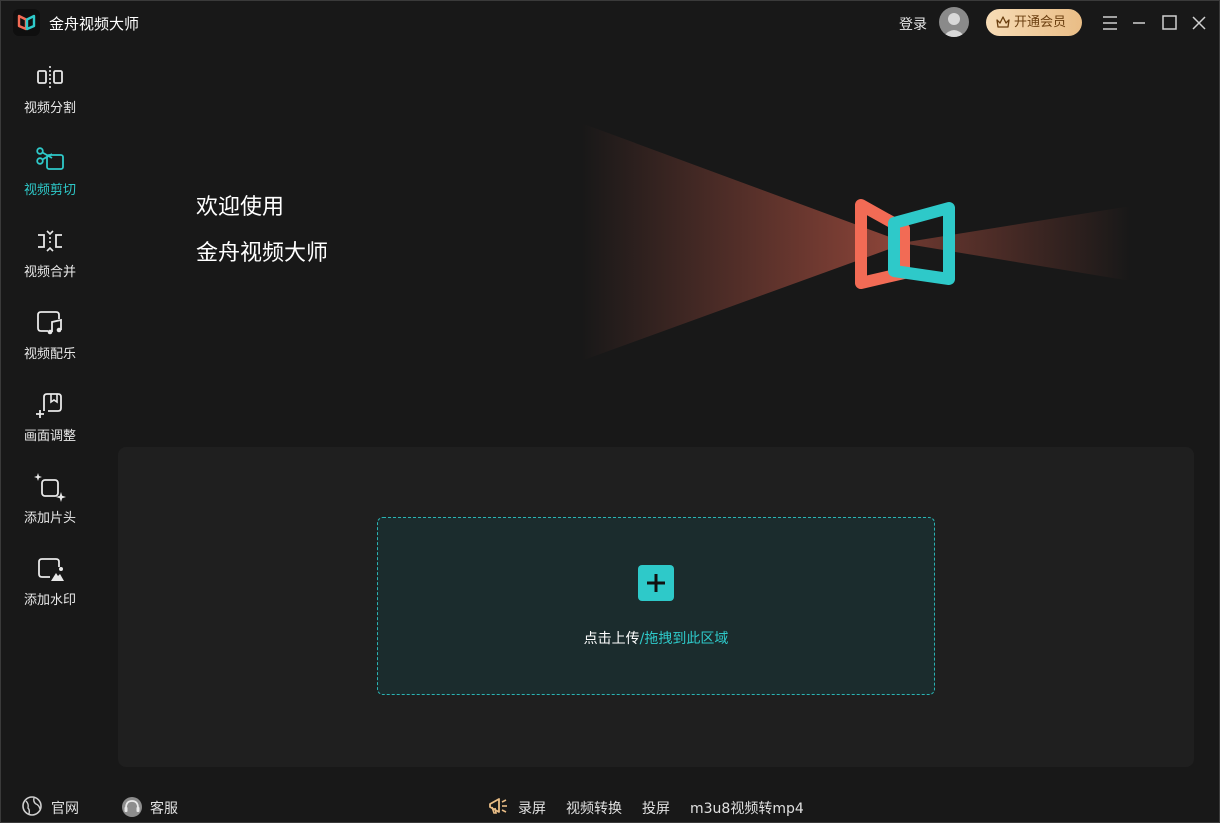 The height and width of the screenshot is (823, 1220). Describe the element at coordinates (954, 22) in the screenshot. I see `avatar` at that location.